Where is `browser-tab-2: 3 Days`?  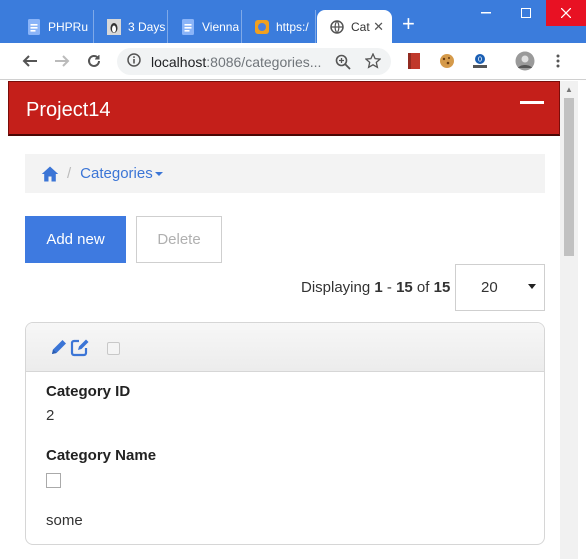
browser-tab-2: 3 Days is located at coordinates (131, 26).